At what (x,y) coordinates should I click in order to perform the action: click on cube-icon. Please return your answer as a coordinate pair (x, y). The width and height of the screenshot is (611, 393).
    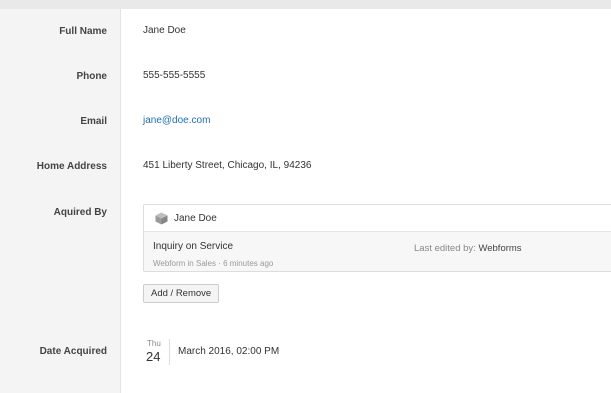
    Looking at the image, I should click on (161, 218).